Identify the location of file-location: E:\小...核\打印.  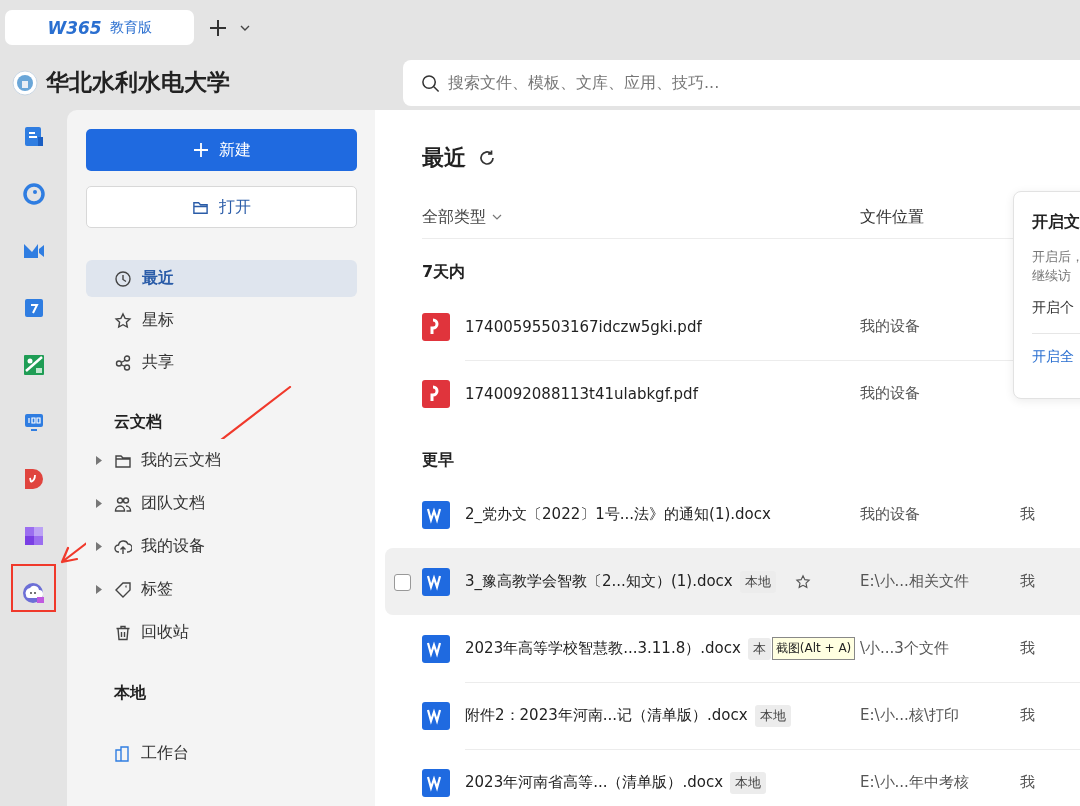
(910, 715).